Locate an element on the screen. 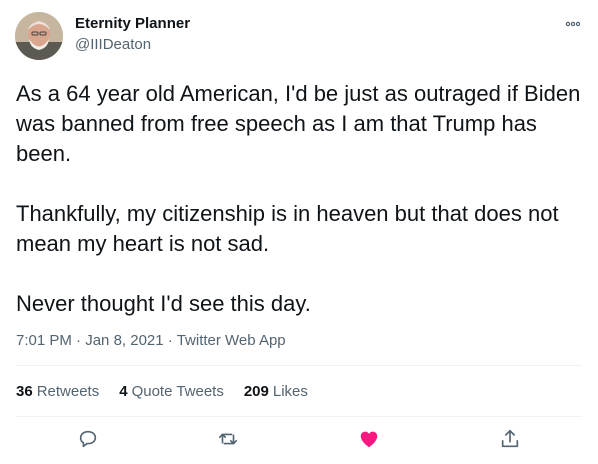 The image size is (598, 464). avatar is located at coordinates (39, 36).